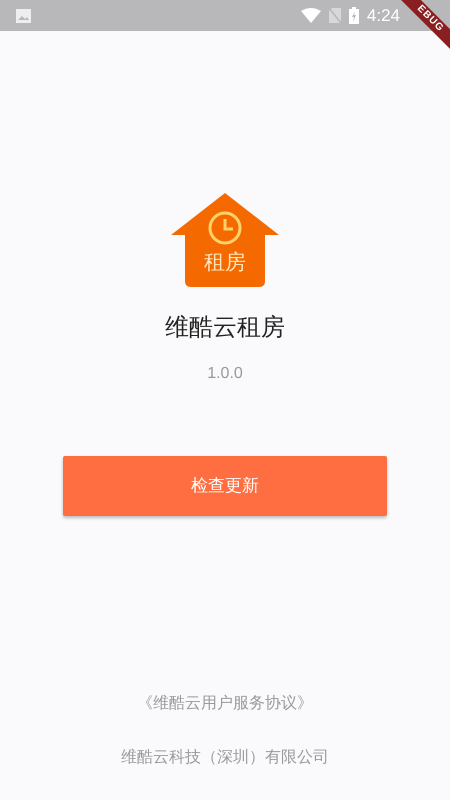  I want to click on app-name: 维酷云租房, so click(225, 328).